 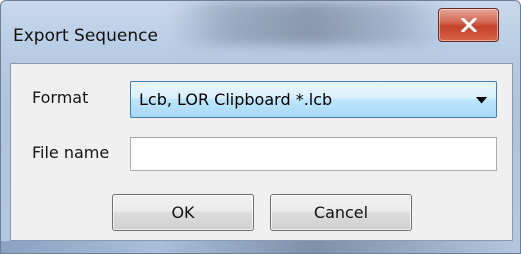 I want to click on format-selected-value: Lcb, LOR Clipboard *.lcb, so click(x=236, y=99).